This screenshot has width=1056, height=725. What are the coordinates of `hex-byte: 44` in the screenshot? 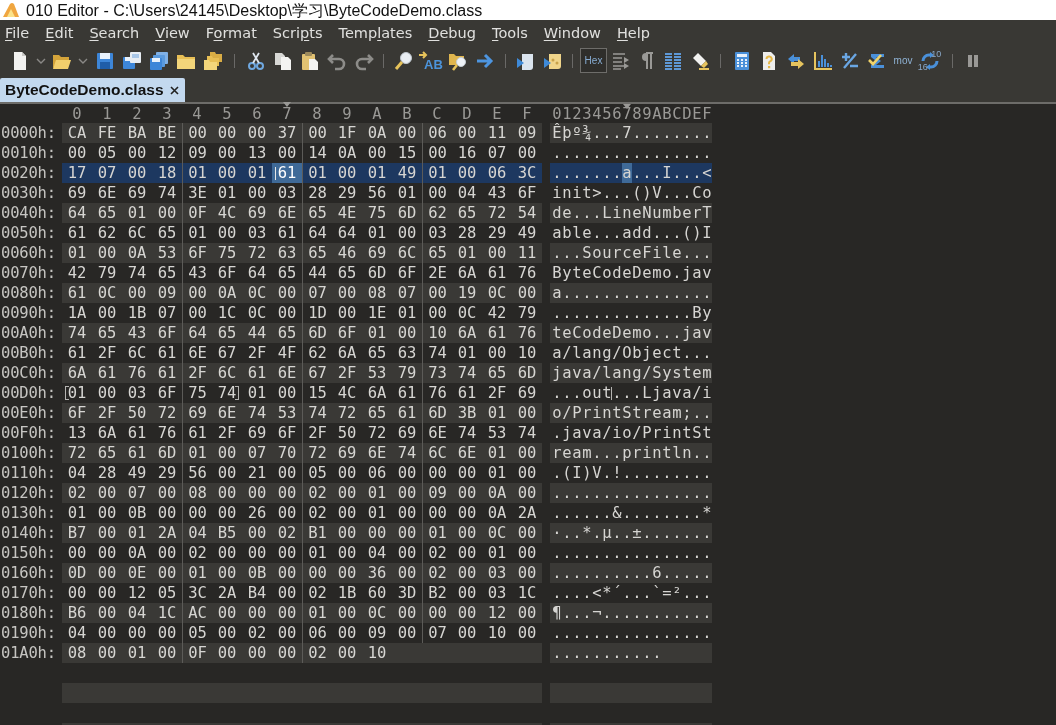 It's located at (257, 333).